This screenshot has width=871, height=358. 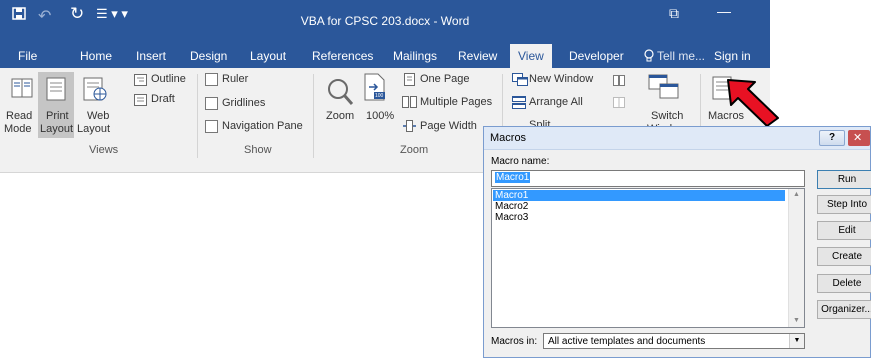 What do you see at coordinates (648, 258) in the screenshot?
I see `macro-list: Macro1 Macro2 Macro3 ▲ ▼` at bounding box center [648, 258].